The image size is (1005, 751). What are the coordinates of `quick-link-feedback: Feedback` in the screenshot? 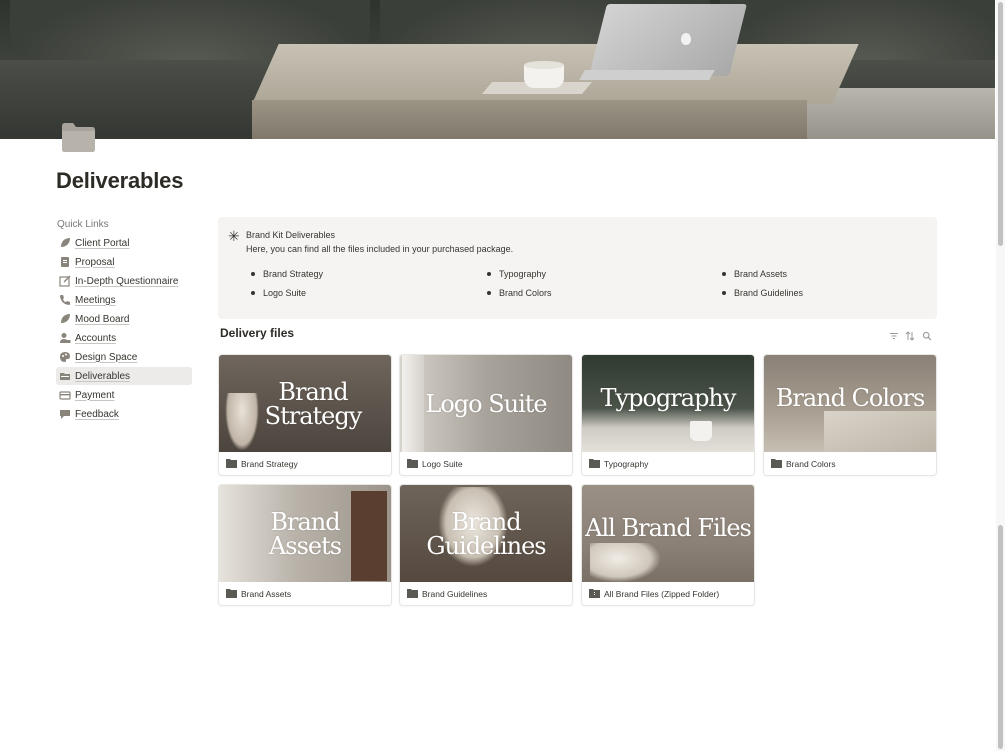 It's located at (124, 414).